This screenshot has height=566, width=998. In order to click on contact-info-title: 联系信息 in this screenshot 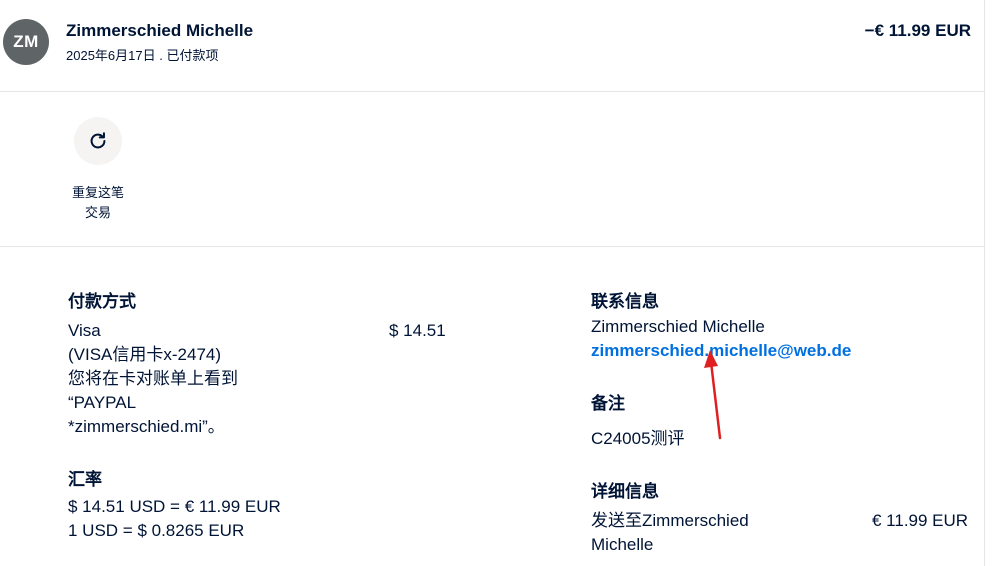, I will do `click(625, 301)`.